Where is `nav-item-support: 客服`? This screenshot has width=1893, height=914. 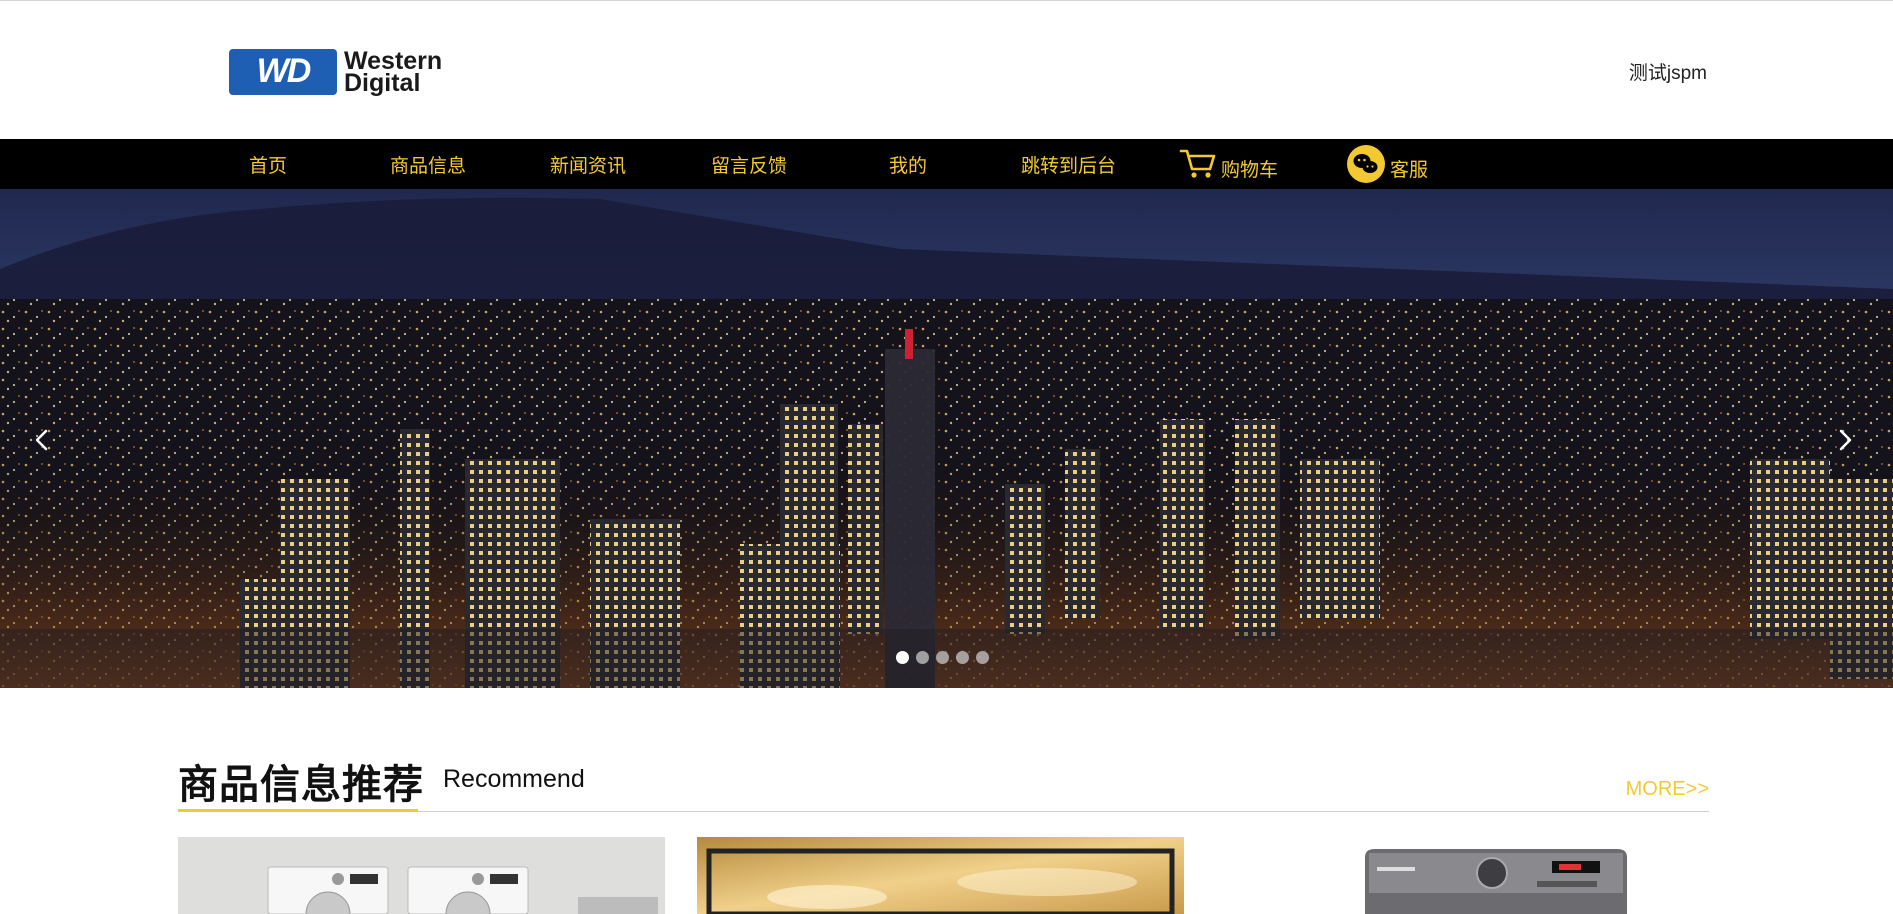
nav-item-support: 客服 is located at coordinates (1387, 164).